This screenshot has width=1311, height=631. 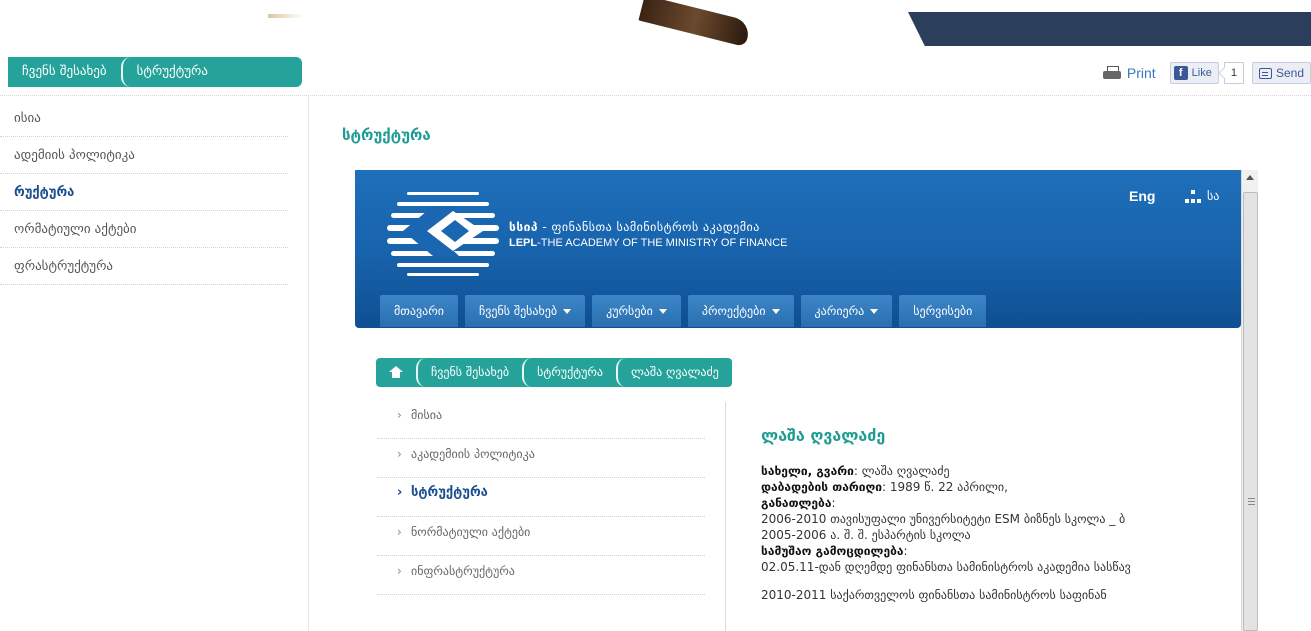 I want to click on section-nav-mission: › მისია, so click(x=541, y=419).